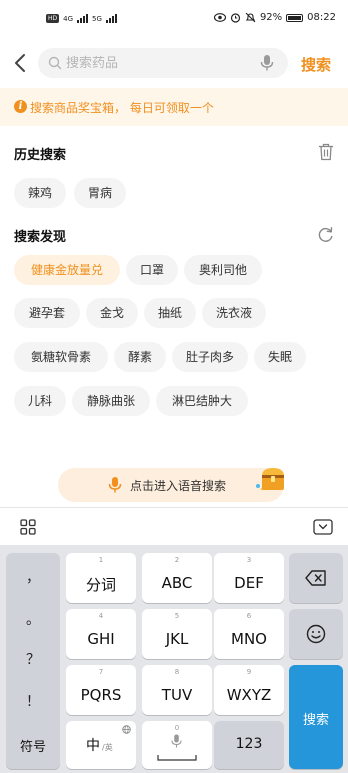 The height and width of the screenshot is (773, 348). I want to click on key-3-def: 3 DEF, so click(249, 578).